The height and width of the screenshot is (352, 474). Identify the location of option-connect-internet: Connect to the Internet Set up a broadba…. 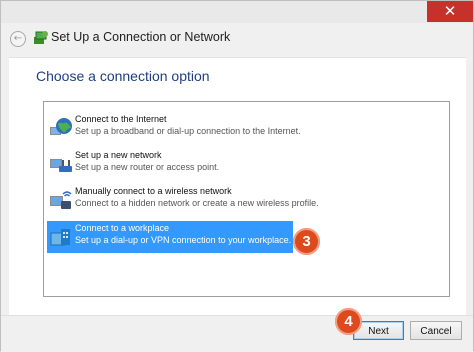
(174, 128).